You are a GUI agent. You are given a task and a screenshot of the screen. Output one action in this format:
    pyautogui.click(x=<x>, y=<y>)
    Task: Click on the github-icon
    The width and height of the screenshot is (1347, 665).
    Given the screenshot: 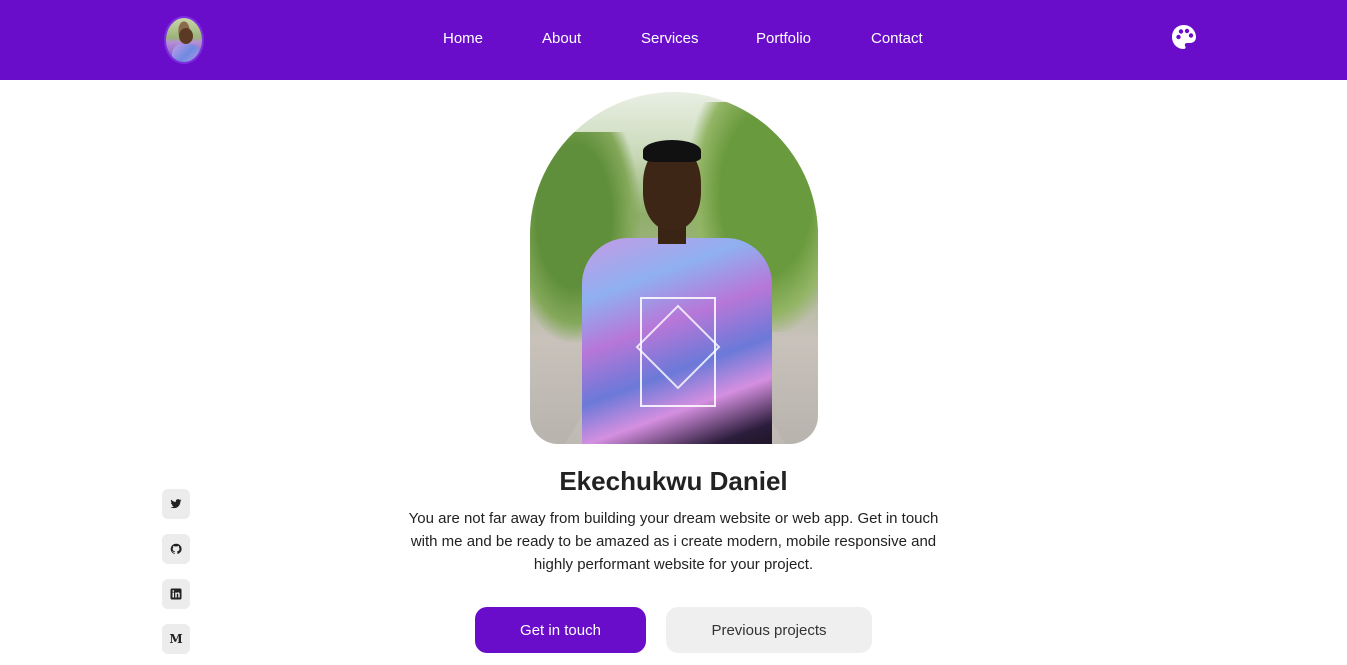 What is the action you would take?
    pyautogui.click(x=176, y=549)
    